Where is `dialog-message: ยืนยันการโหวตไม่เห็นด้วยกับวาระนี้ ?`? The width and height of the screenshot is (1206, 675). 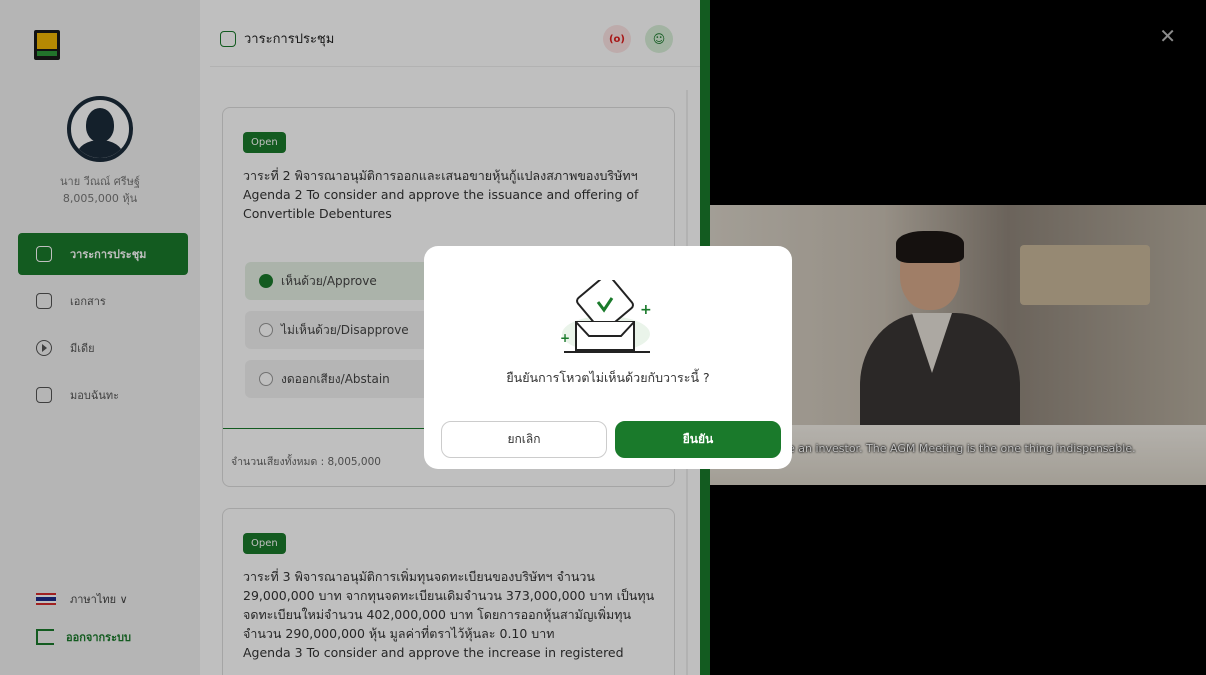 dialog-message: ยืนยันการโหวตไม่เห็นด้วยกับวาระนี้ ? is located at coordinates (608, 377).